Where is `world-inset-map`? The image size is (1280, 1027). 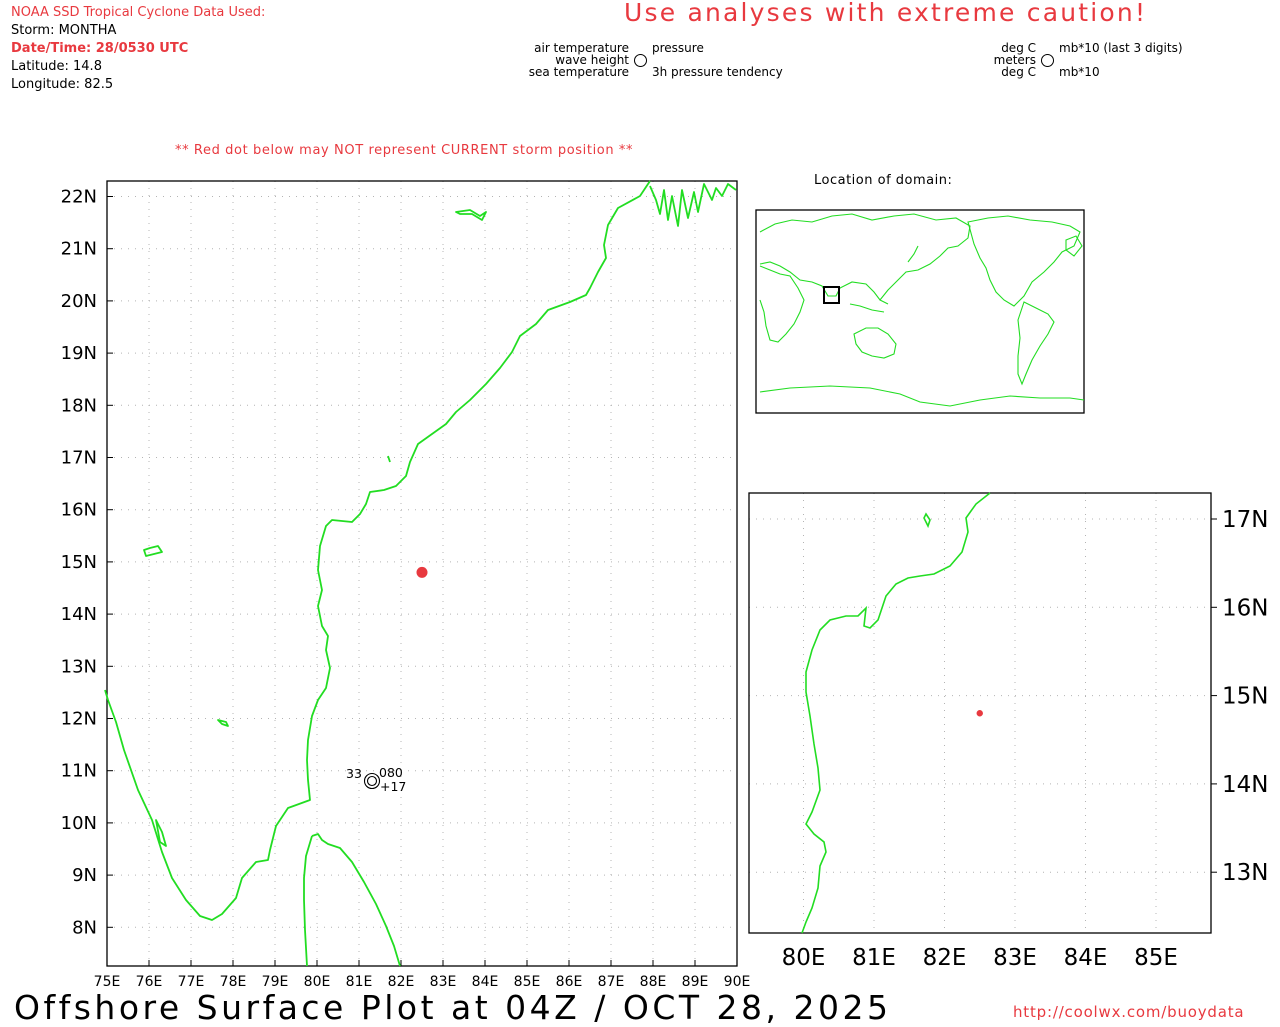
world-inset-map is located at coordinates (920, 311).